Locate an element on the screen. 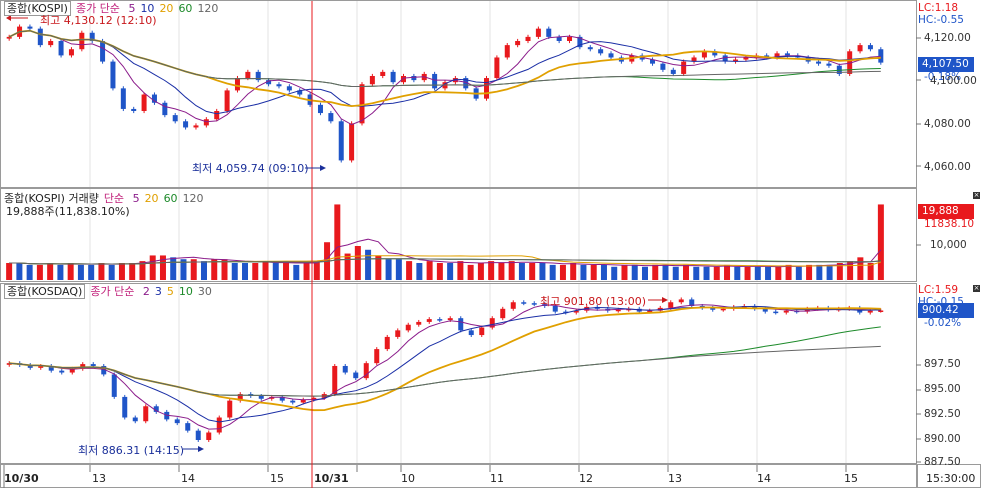 The image size is (982, 489). volume-ma-period: 5 is located at coordinates (136, 198).